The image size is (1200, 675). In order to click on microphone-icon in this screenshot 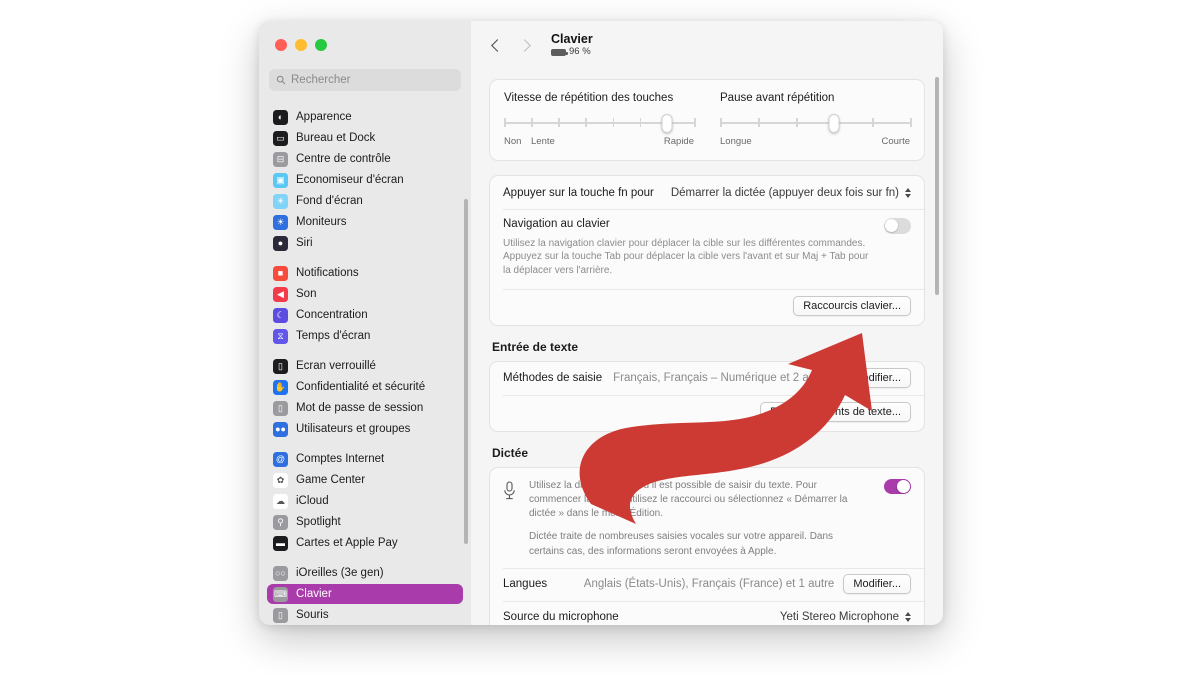, I will do `click(511, 519)`.